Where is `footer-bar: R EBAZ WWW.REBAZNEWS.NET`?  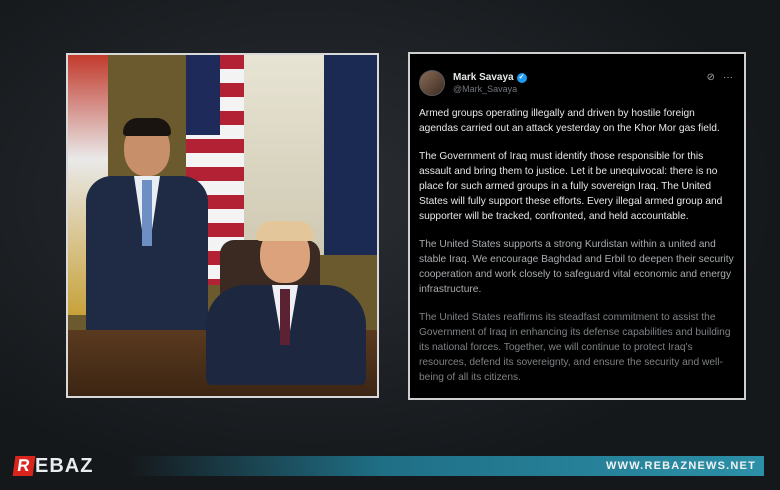 footer-bar: R EBAZ WWW.REBAZNEWS.NET is located at coordinates (390, 466).